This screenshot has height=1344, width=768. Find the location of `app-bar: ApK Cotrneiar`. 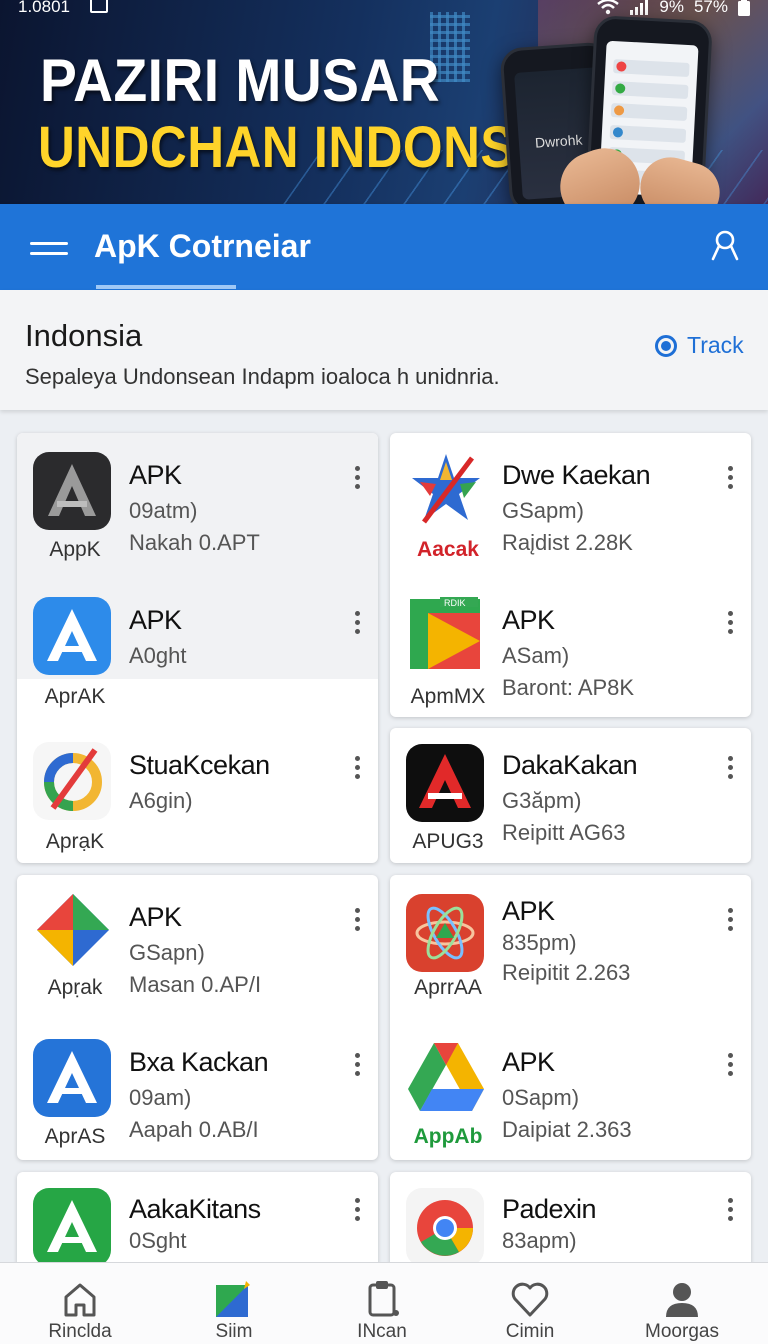

app-bar: ApK Cotrneiar is located at coordinates (384, 247).